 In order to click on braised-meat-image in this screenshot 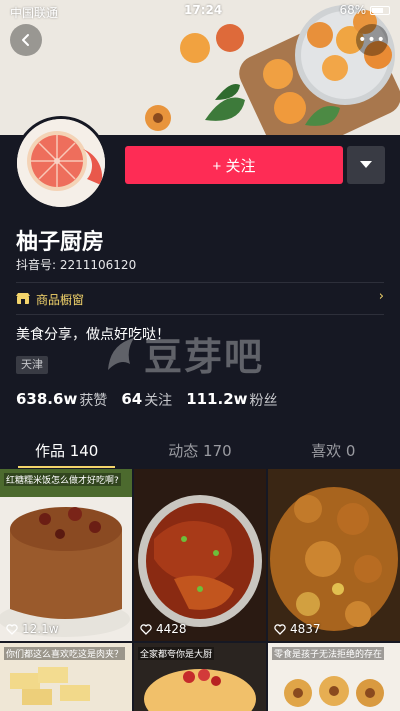, I will do `click(200, 555)`.